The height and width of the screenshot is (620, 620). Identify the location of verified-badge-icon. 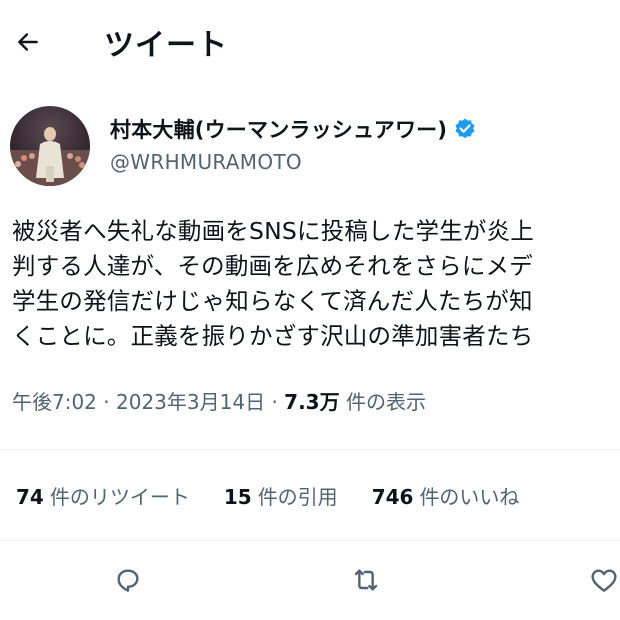
(465, 128).